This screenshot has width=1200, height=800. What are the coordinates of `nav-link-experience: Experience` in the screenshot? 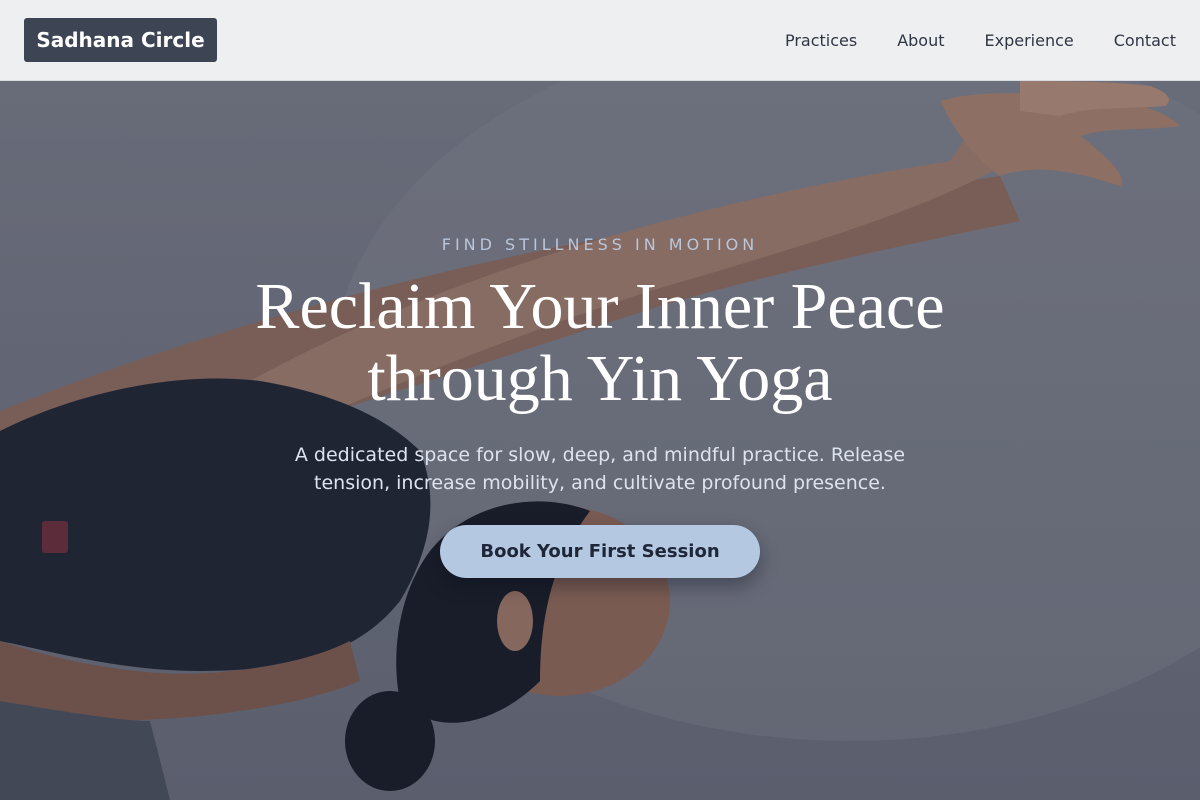 It's located at (1029, 40).